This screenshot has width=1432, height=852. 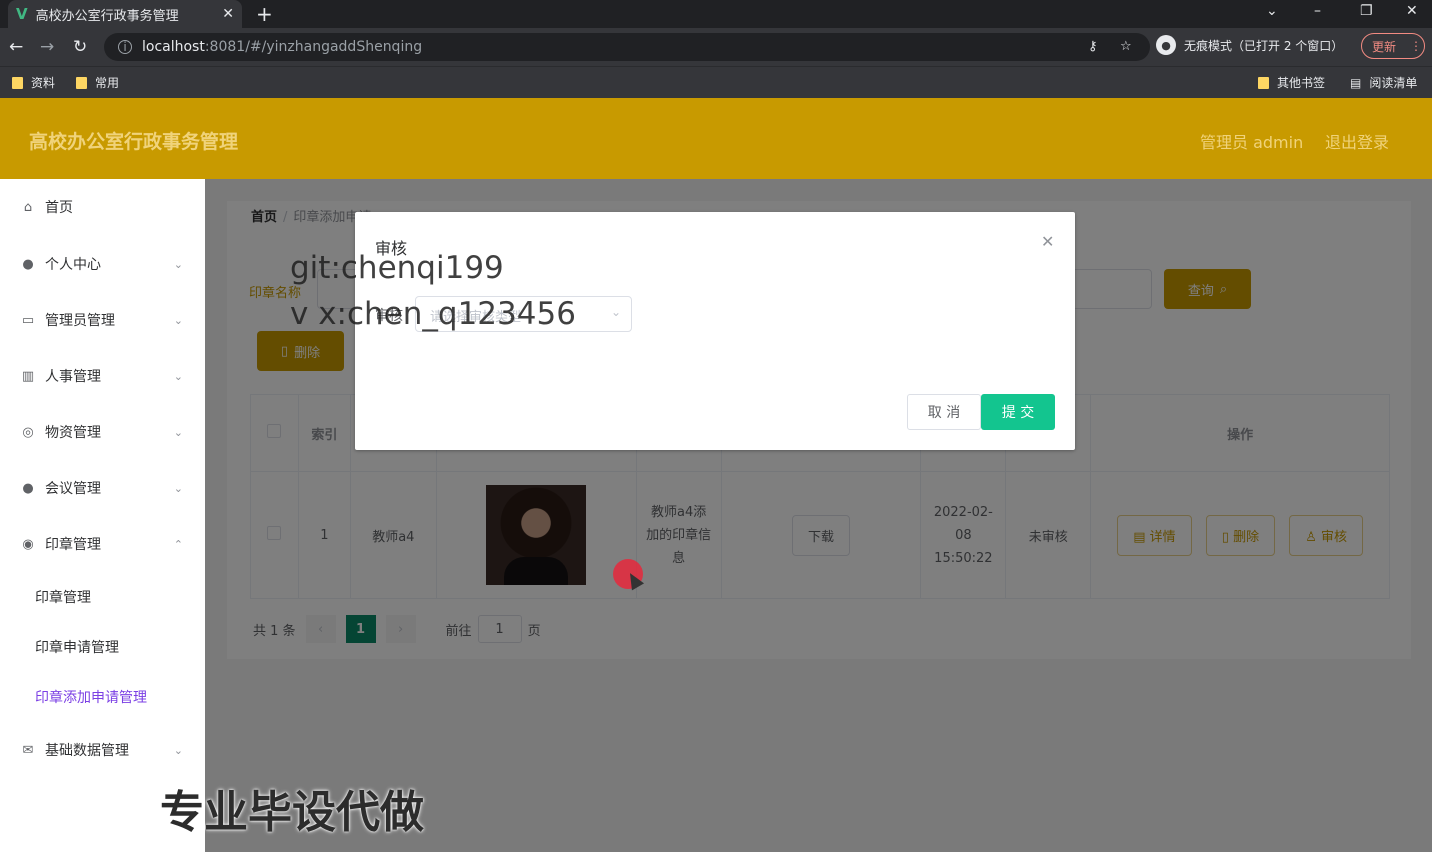 What do you see at coordinates (134, 142) in the screenshot?
I see `app-brand: 高校办公室行政事务管理` at bounding box center [134, 142].